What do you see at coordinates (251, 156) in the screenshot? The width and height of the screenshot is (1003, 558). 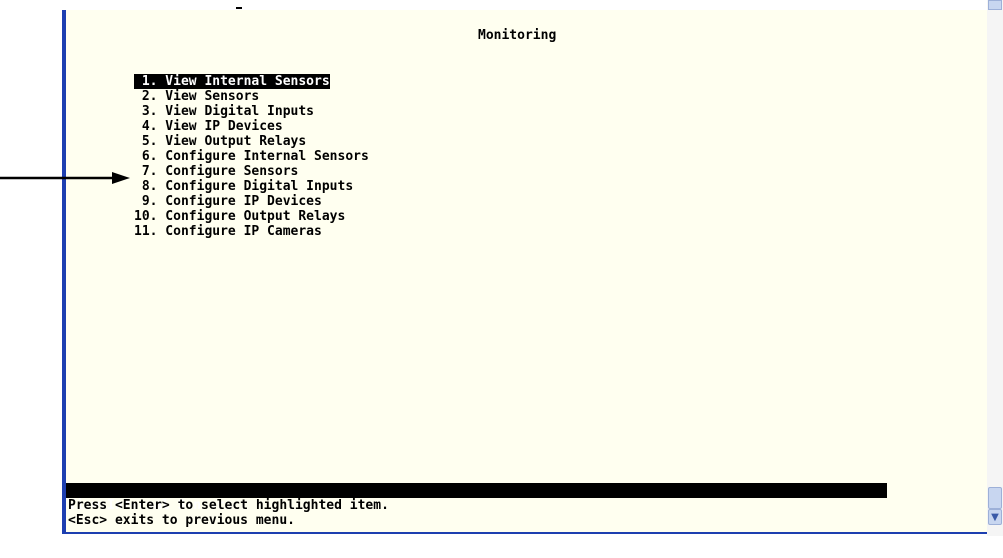 I see `menu-item-label: 6. Configure Internal Sensors` at bounding box center [251, 156].